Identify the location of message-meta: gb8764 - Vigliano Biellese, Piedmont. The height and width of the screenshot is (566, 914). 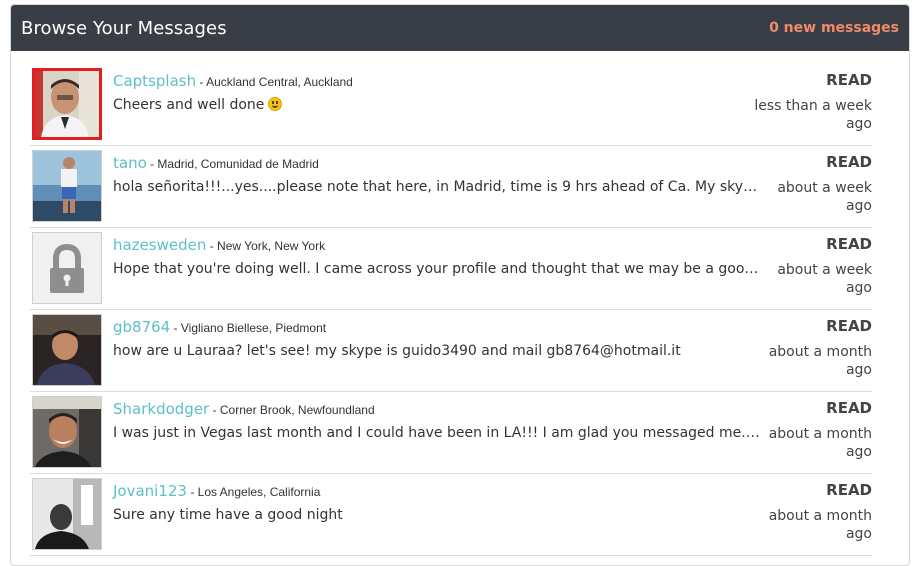
(219, 327).